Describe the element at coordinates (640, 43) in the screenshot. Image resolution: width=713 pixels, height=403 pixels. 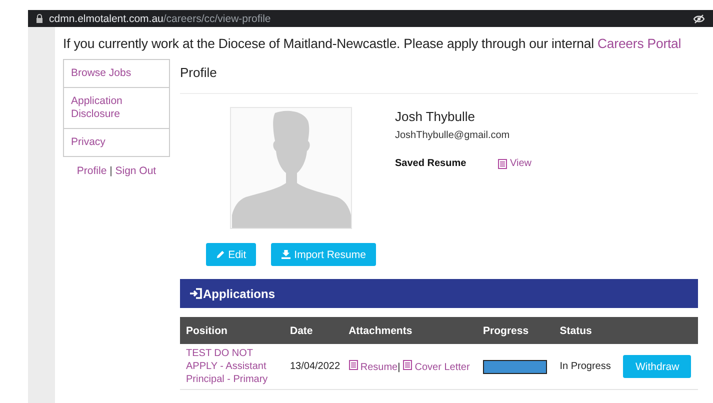
I see `careers-portal-link: Careers Portal` at that location.